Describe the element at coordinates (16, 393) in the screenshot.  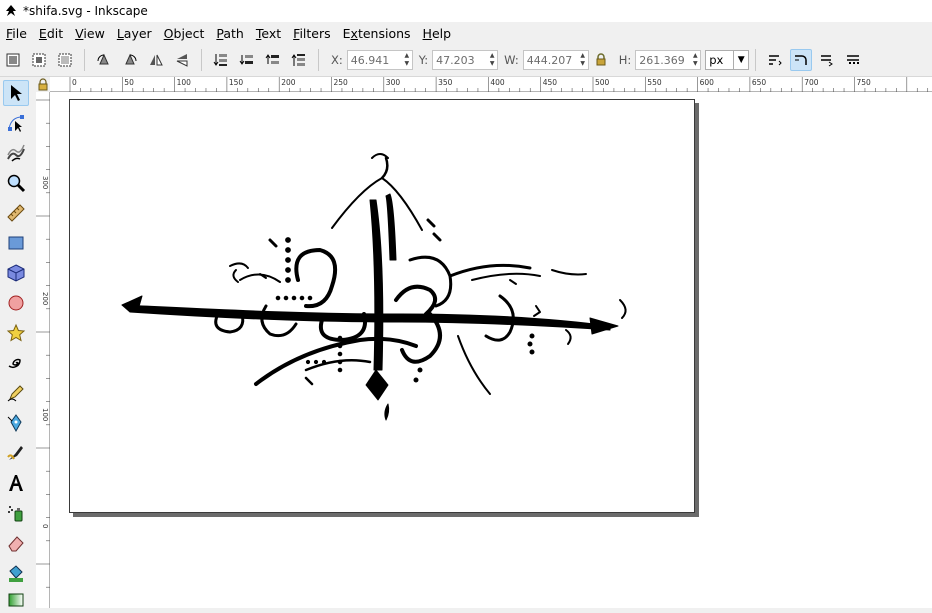
I see `pencil-tool` at that location.